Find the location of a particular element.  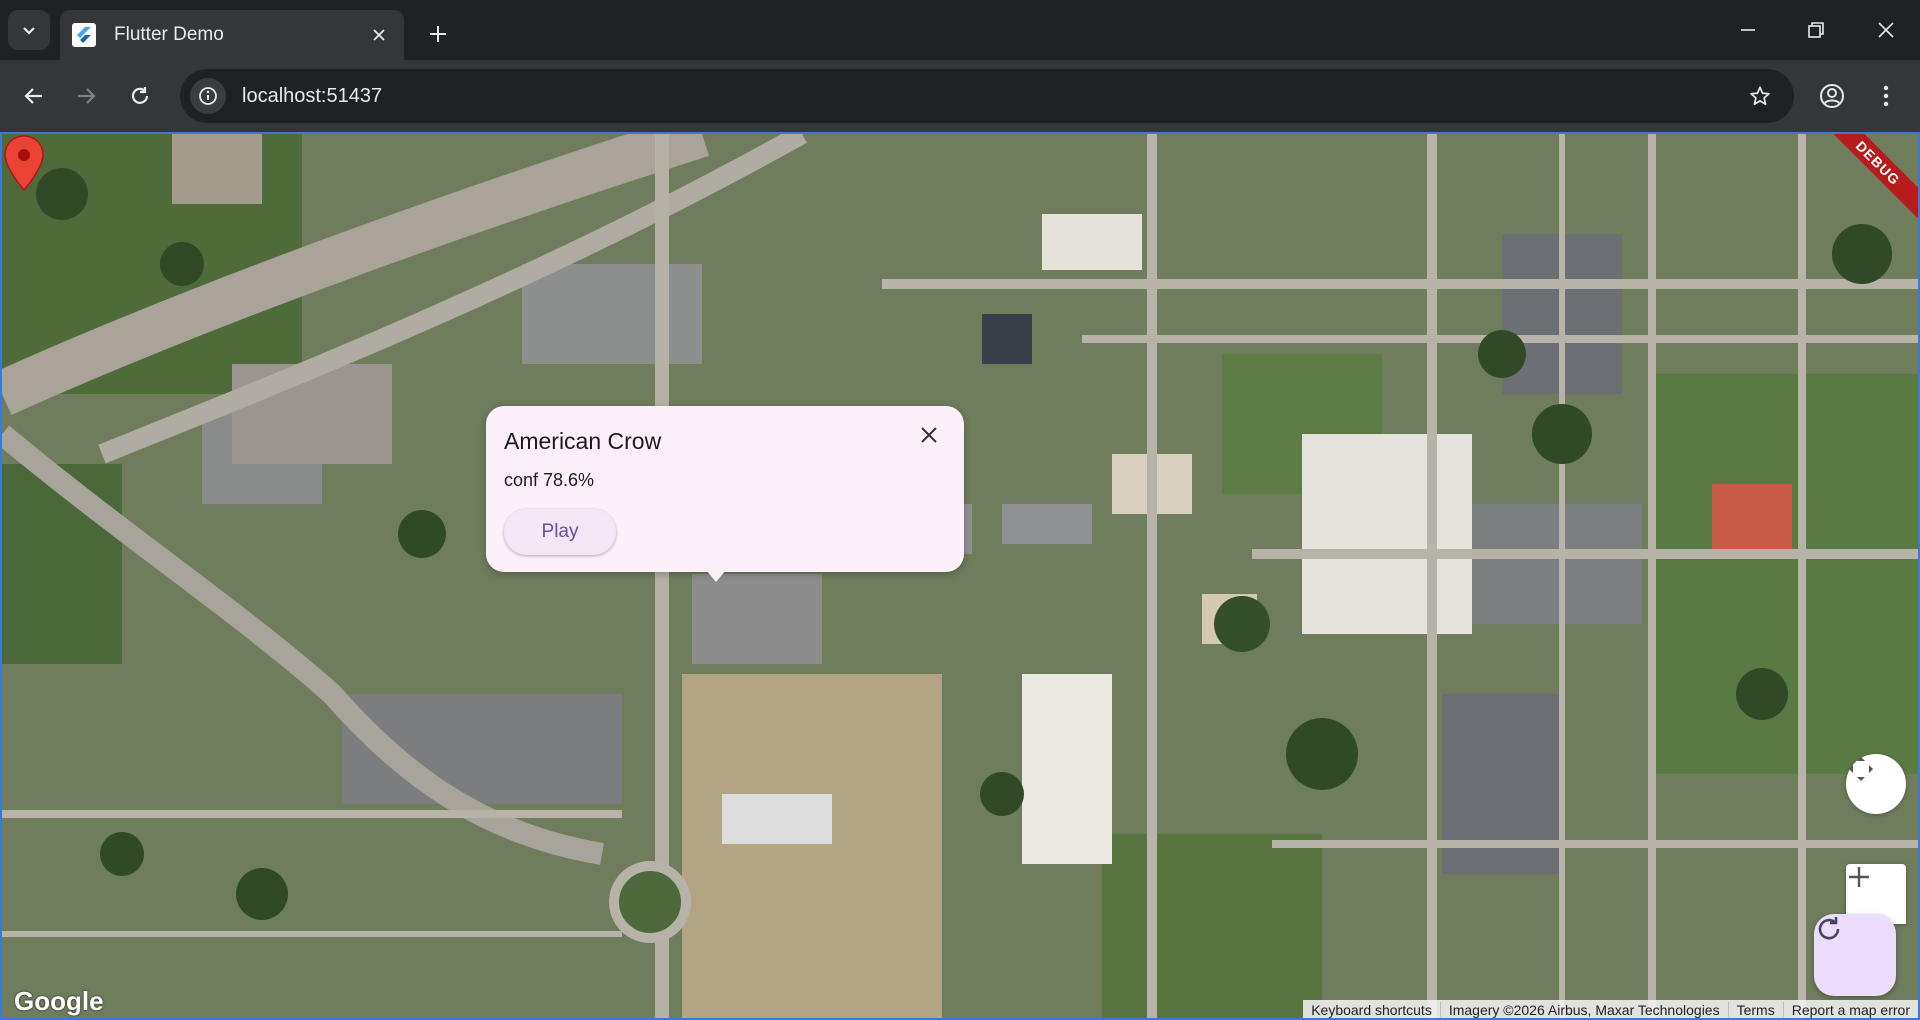

info-icon is located at coordinates (208, 96).